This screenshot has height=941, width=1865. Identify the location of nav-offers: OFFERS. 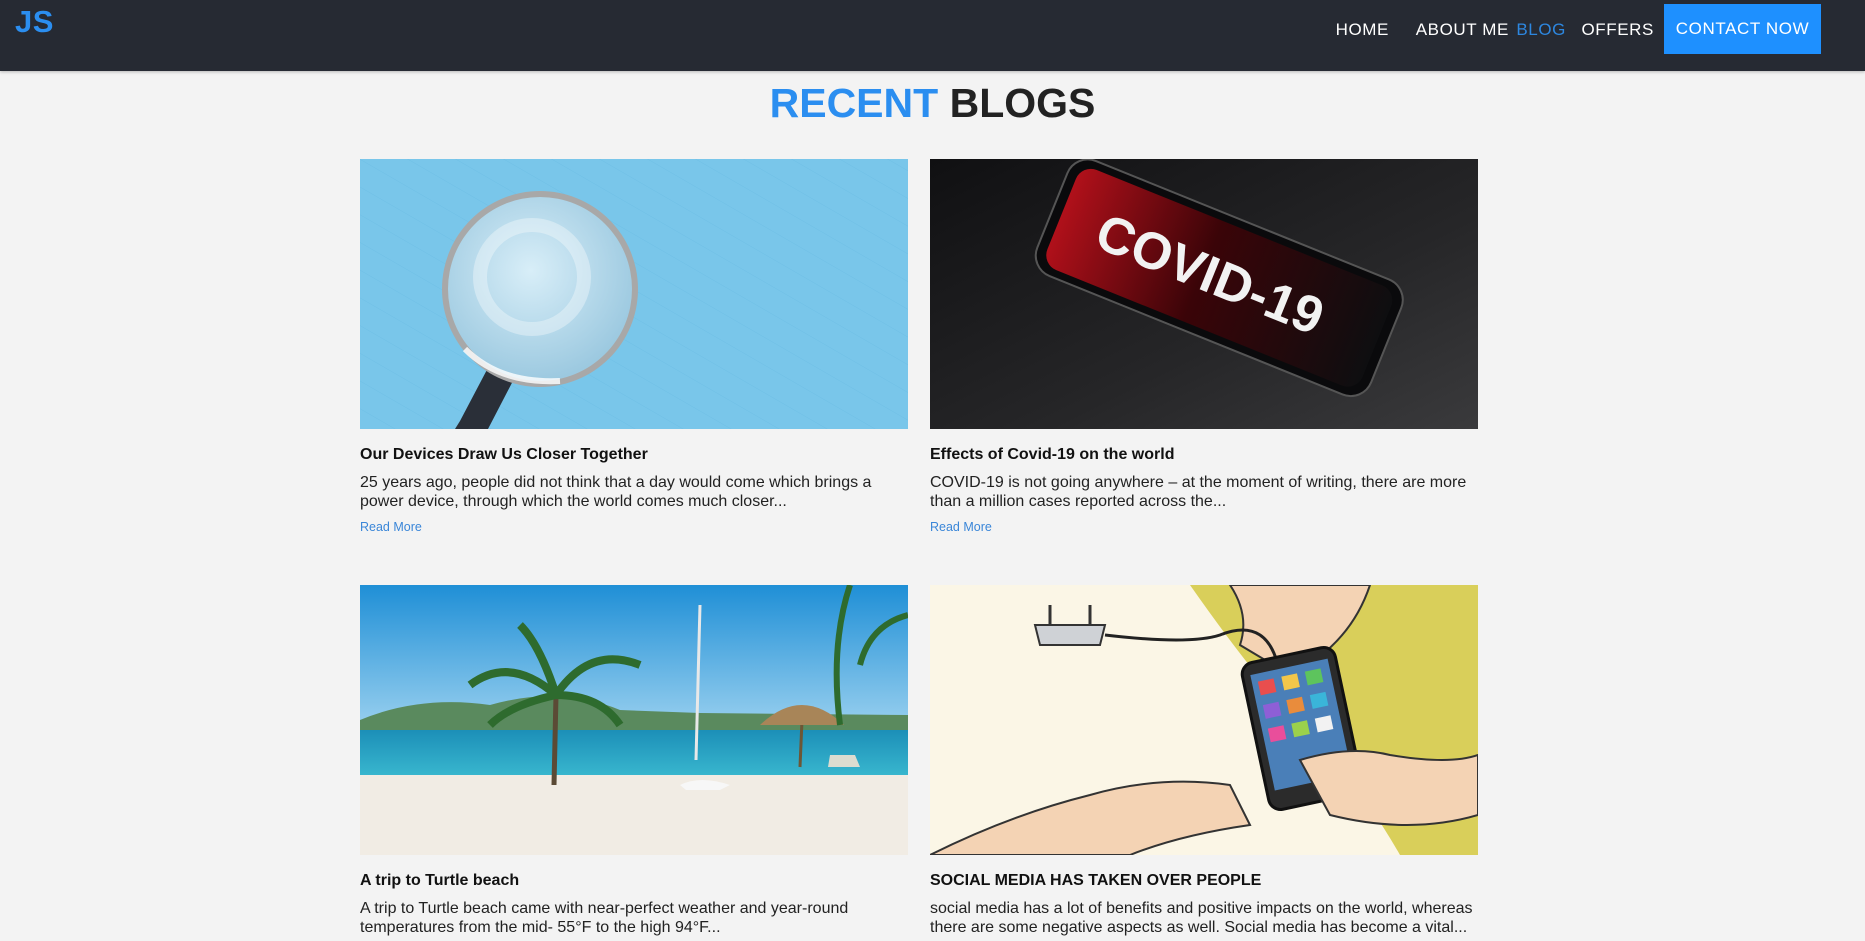
(1617, 30).